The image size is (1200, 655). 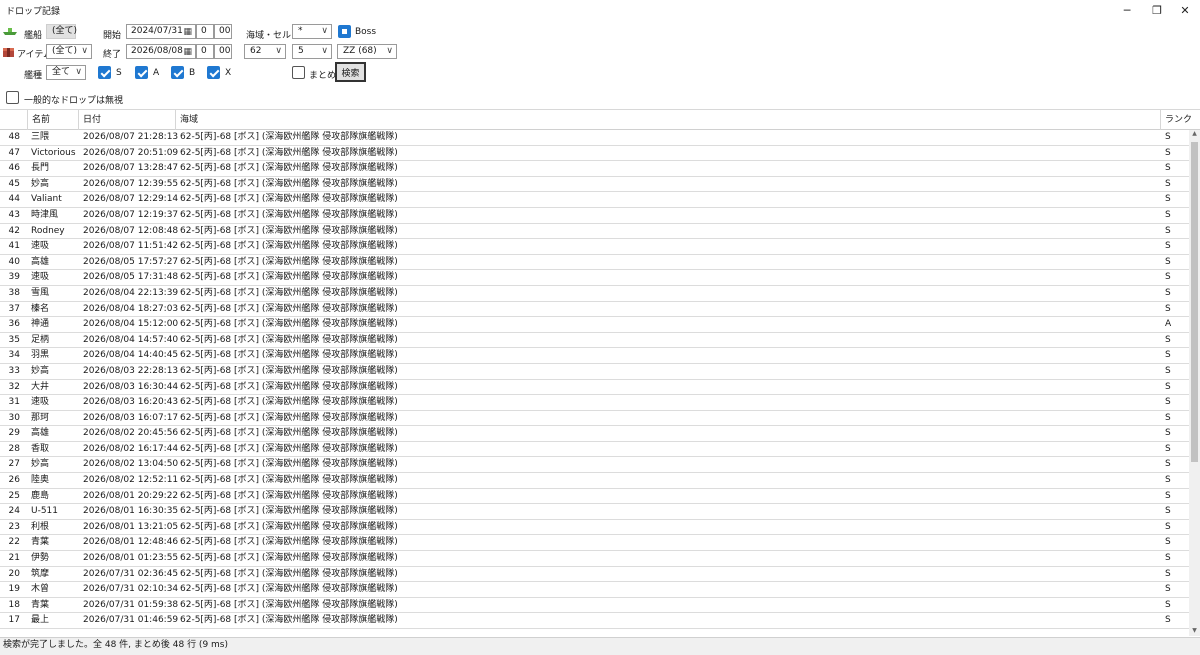 I want to click on vertical-scrollbar: ▲ ▼, so click(x=1194, y=383).